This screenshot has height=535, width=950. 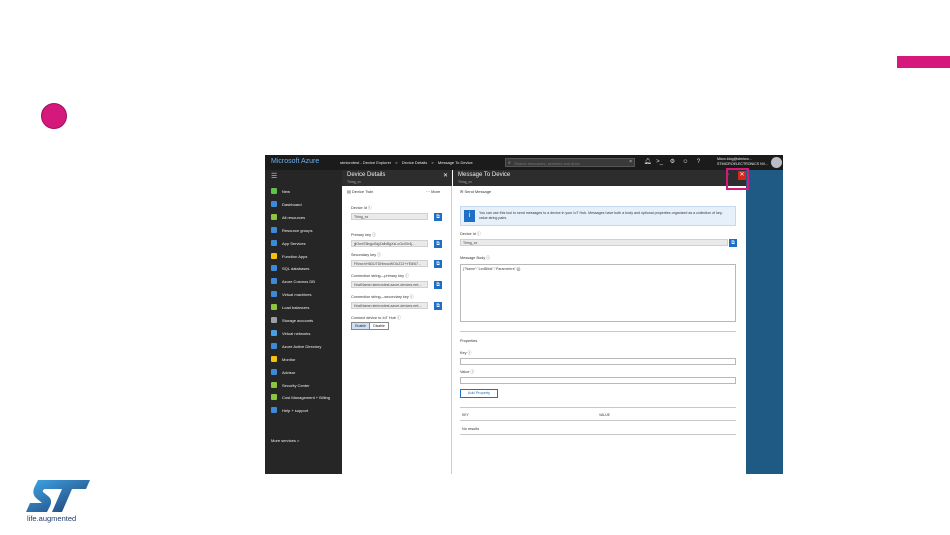 I want to click on feedback-icon: ☺, so click(x=685, y=162).